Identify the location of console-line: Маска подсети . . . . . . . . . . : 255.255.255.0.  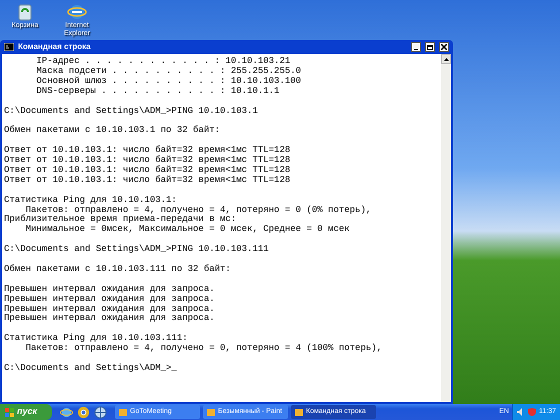
(168, 71).